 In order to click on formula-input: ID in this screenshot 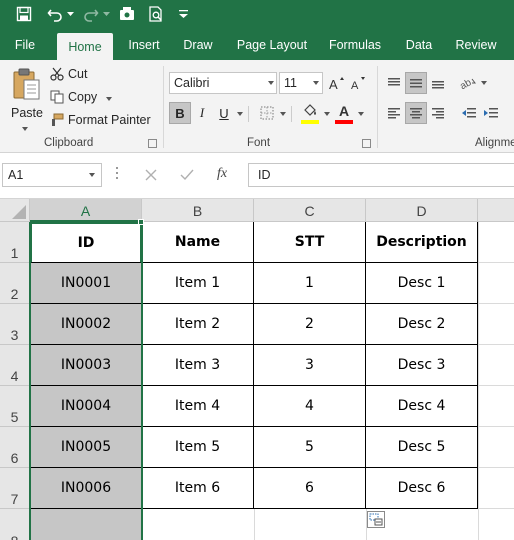, I will do `click(381, 175)`.